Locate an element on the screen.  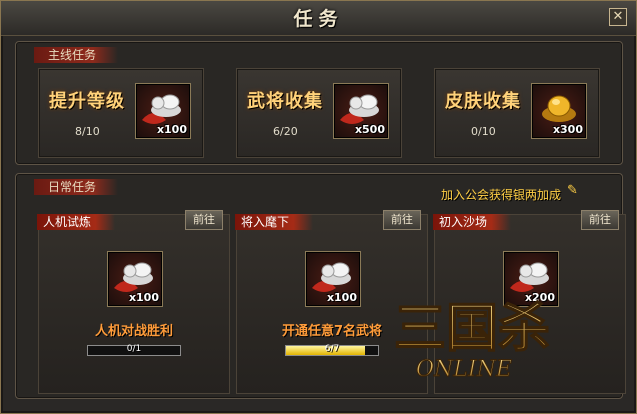
daily-quest-label: 日常任务 is located at coordinates (76, 187).